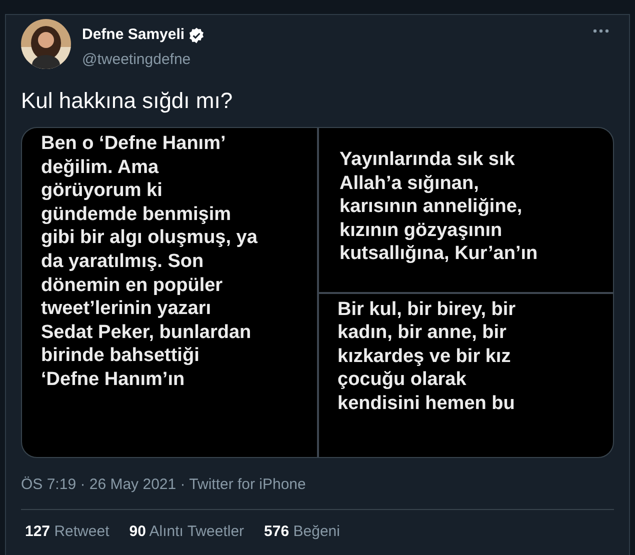  What do you see at coordinates (120, 356) in the screenshot?
I see `note-line: birinde bahsettiği` at bounding box center [120, 356].